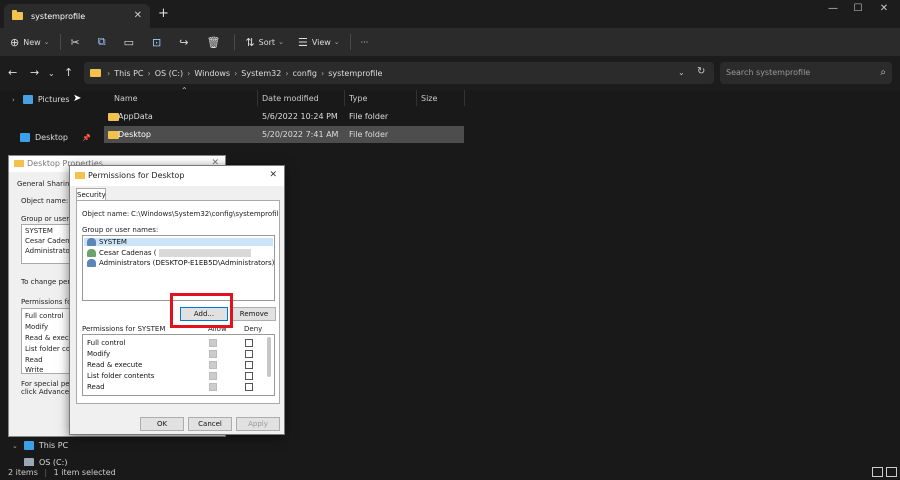  Describe the element at coordinates (305, 73) in the screenshot. I see `breadcrumb-config: config` at that location.